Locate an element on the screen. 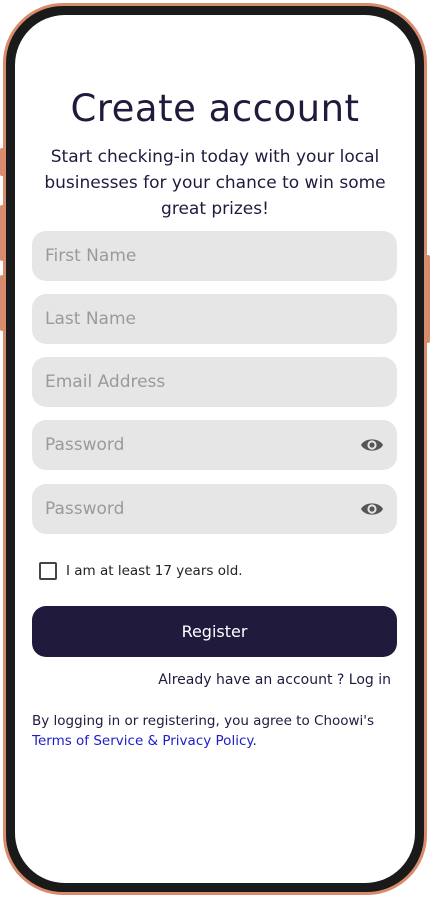 The height and width of the screenshot is (898, 430). email-field is located at coordinates (214, 382).